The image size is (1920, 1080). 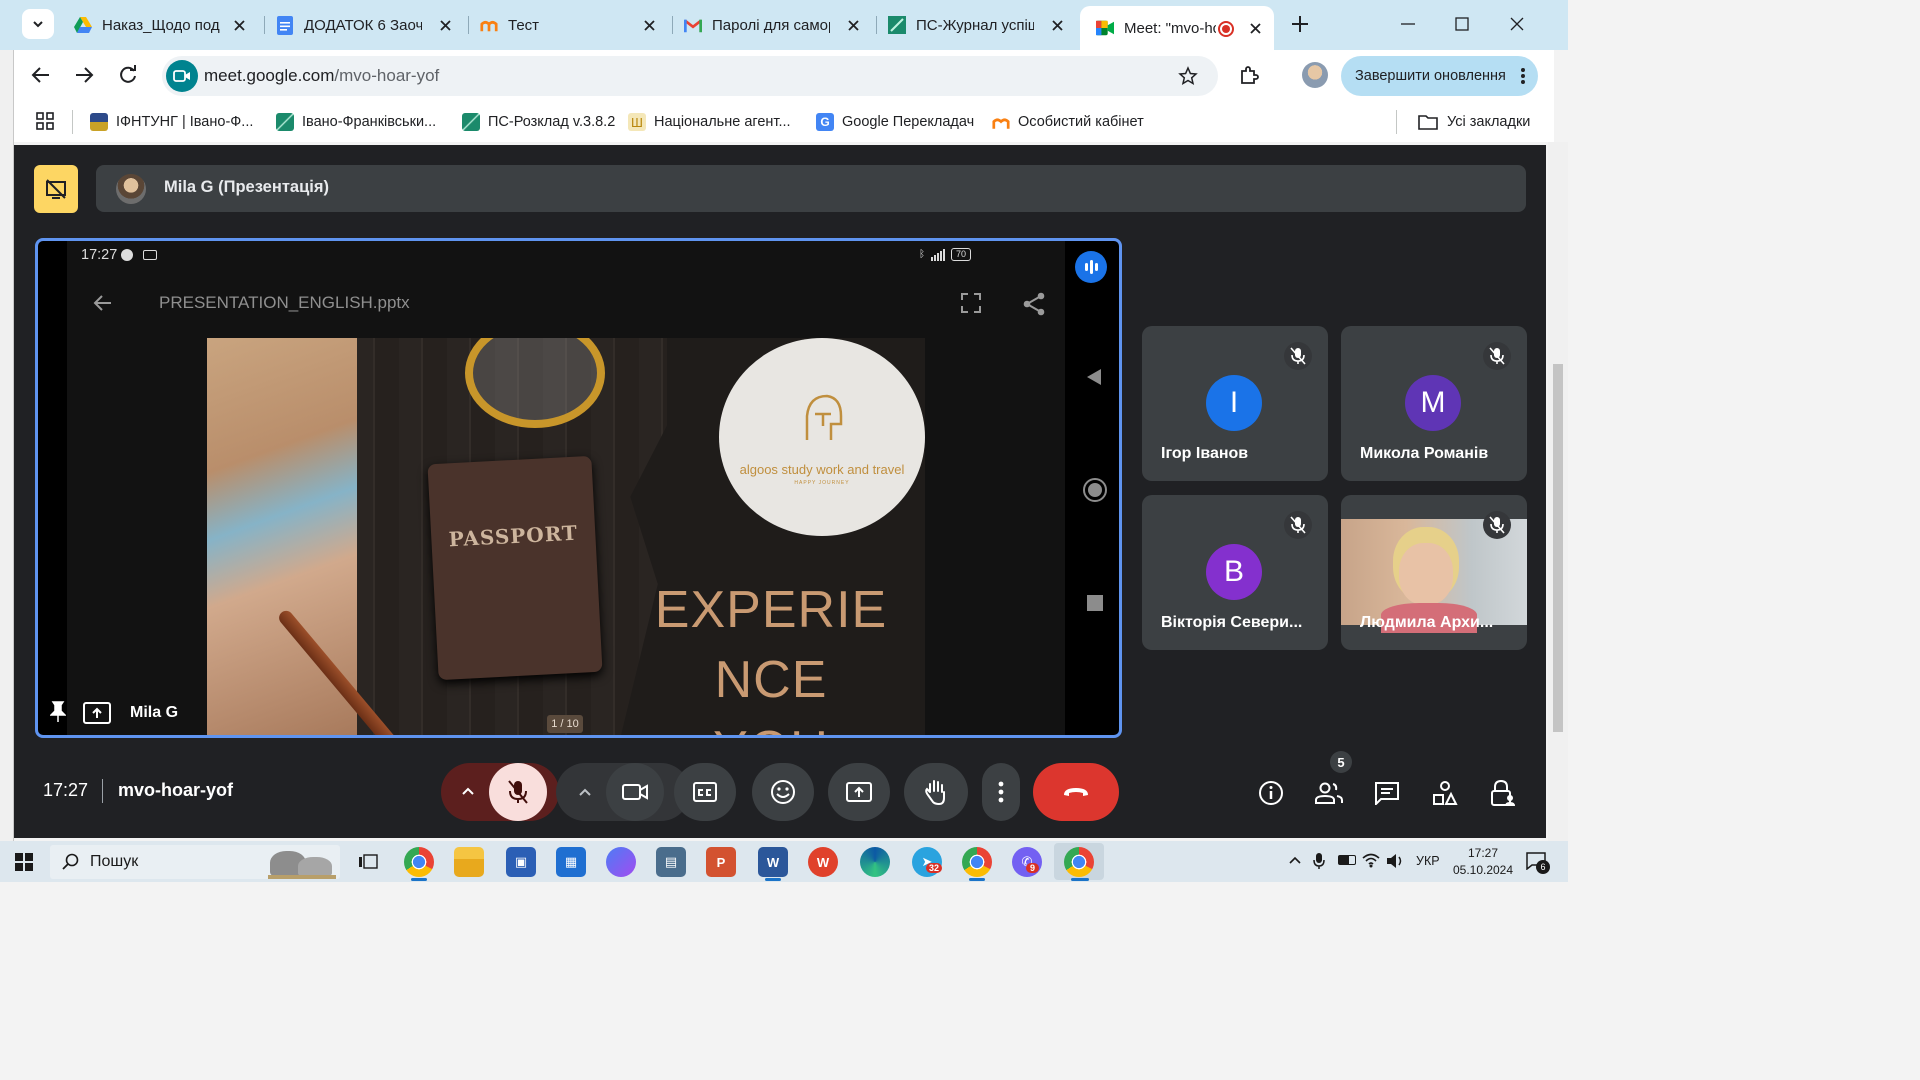 I want to click on participant-tile: M Микола Романів, so click(x=1434, y=403).